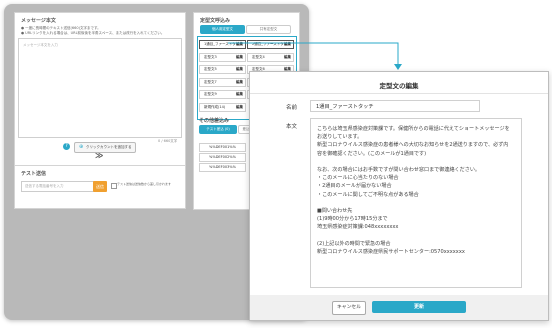 Image resolution: width=552 pixels, height=328 pixels. What do you see at coordinates (399, 93) in the screenshot?
I see `modal-divider` at bounding box center [399, 93].